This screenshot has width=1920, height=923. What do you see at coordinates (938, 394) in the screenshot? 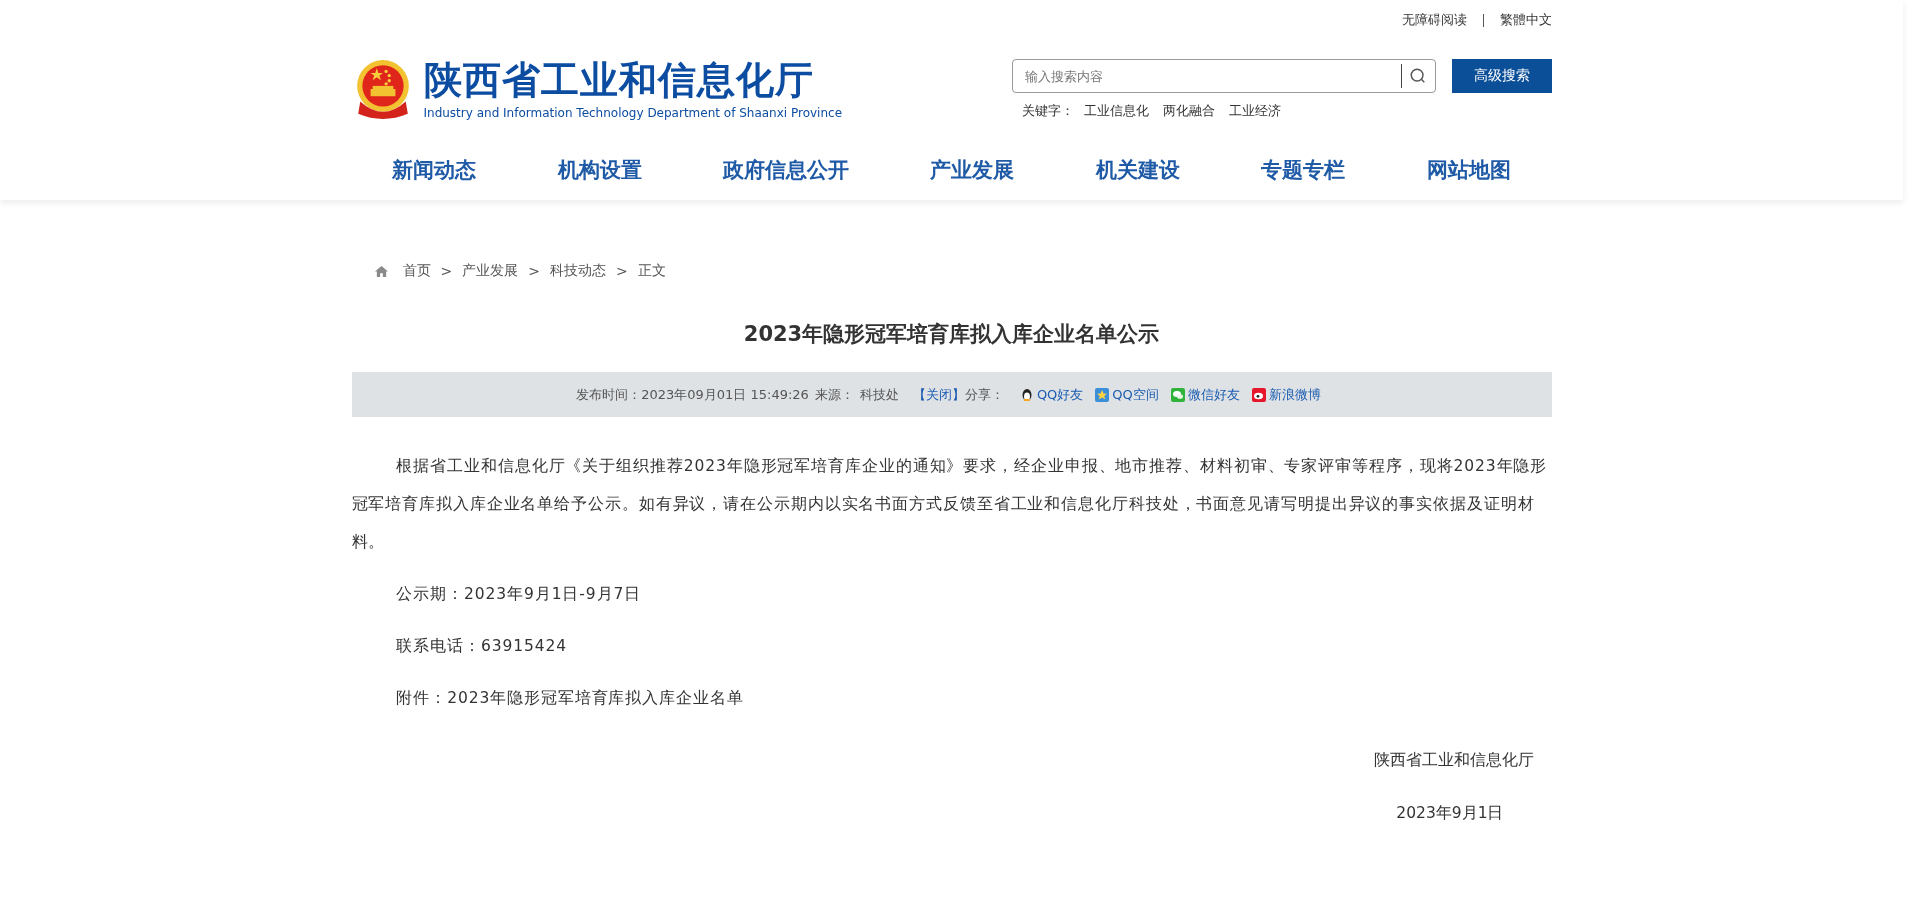
I see `close-link: 【关闭】` at bounding box center [938, 394].